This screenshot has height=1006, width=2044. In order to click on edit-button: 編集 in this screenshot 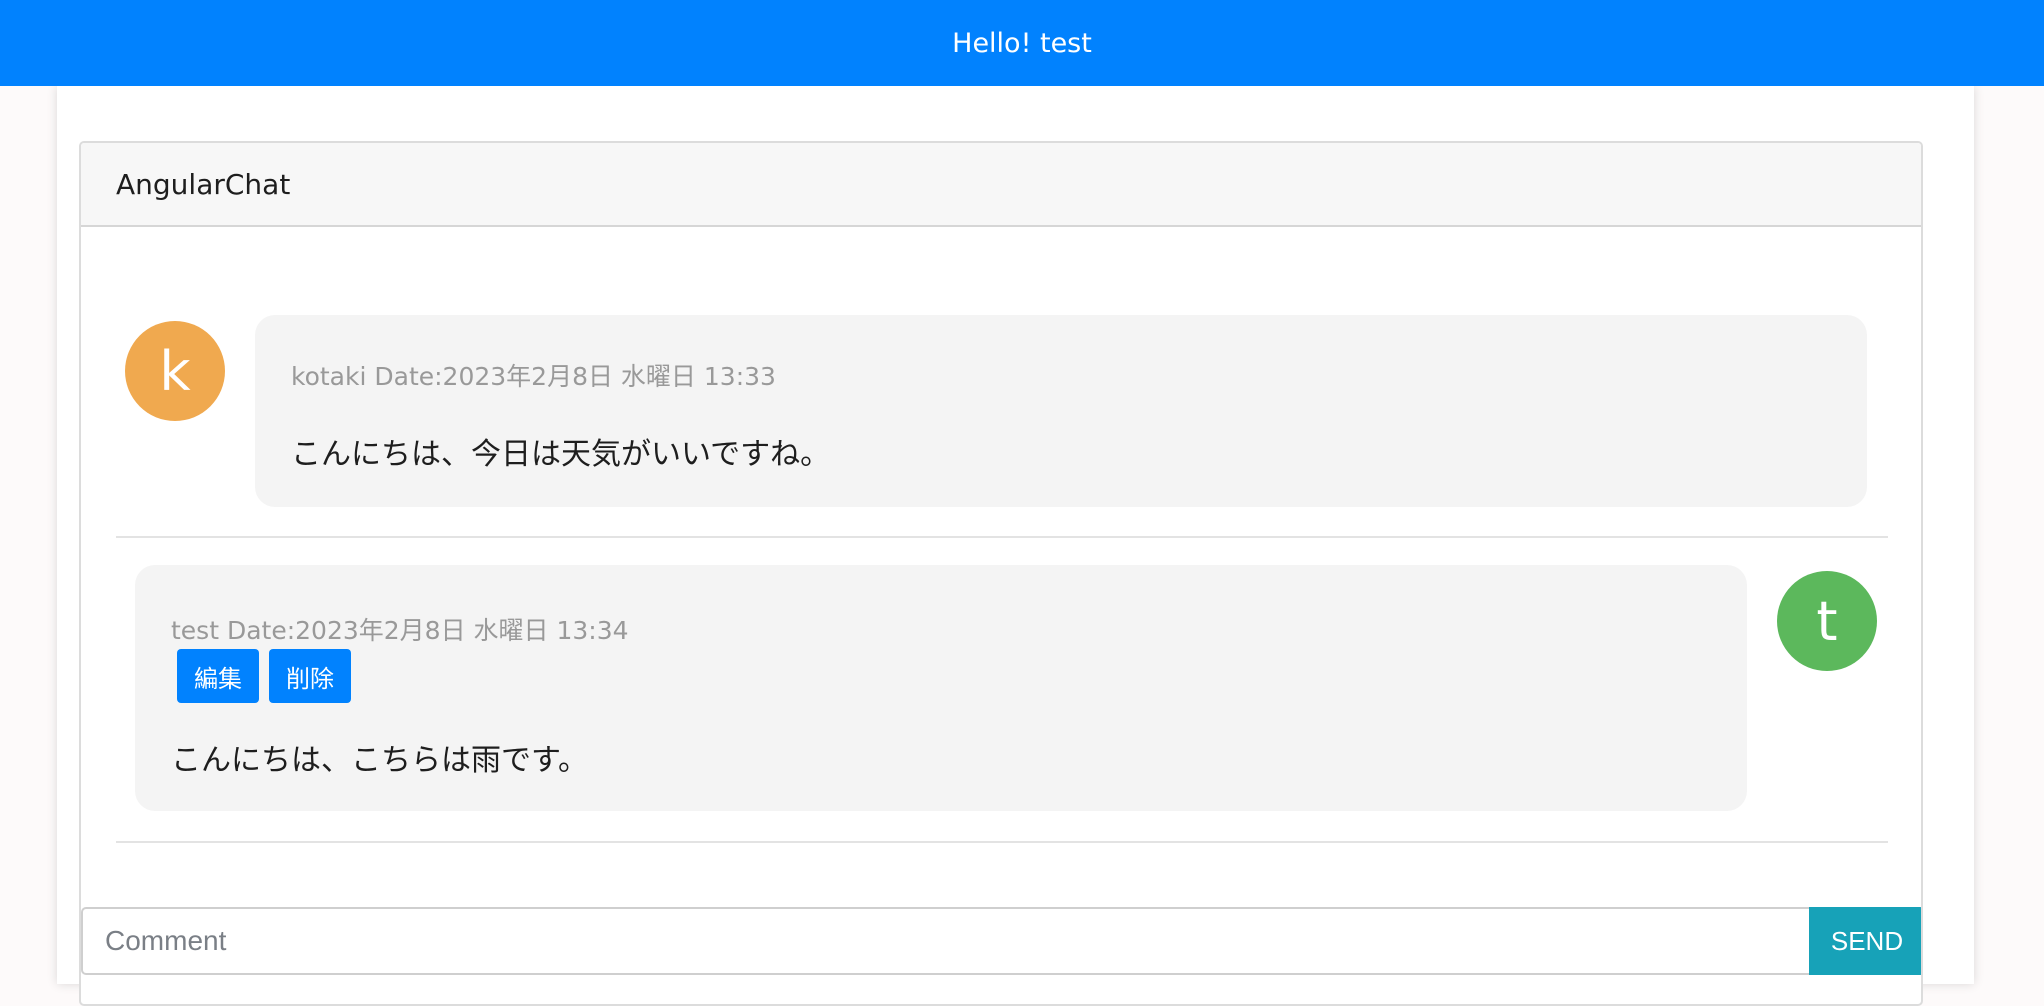, I will do `click(218, 676)`.